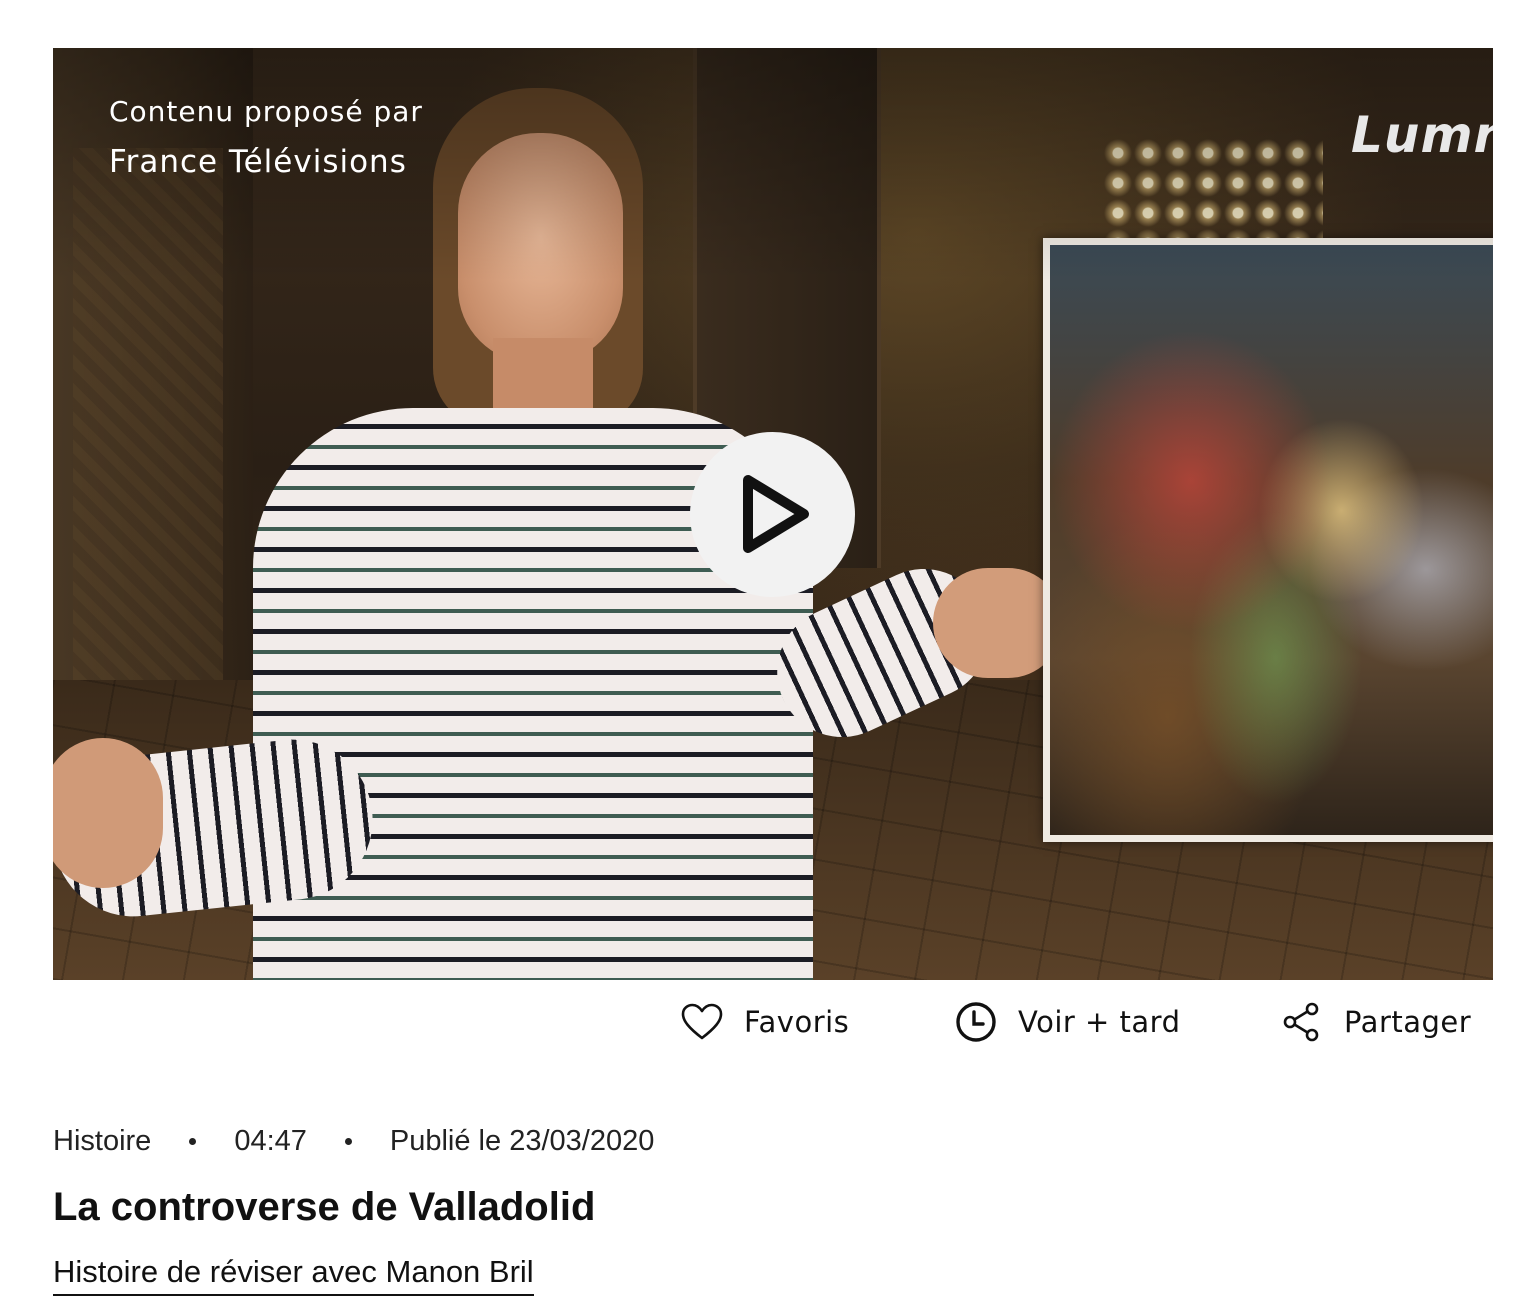 This screenshot has height=1304, width=1530. Describe the element at coordinates (293, 1275) in the screenshot. I see `series-link: Histoire de réviser avec Manon Bril` at that location.